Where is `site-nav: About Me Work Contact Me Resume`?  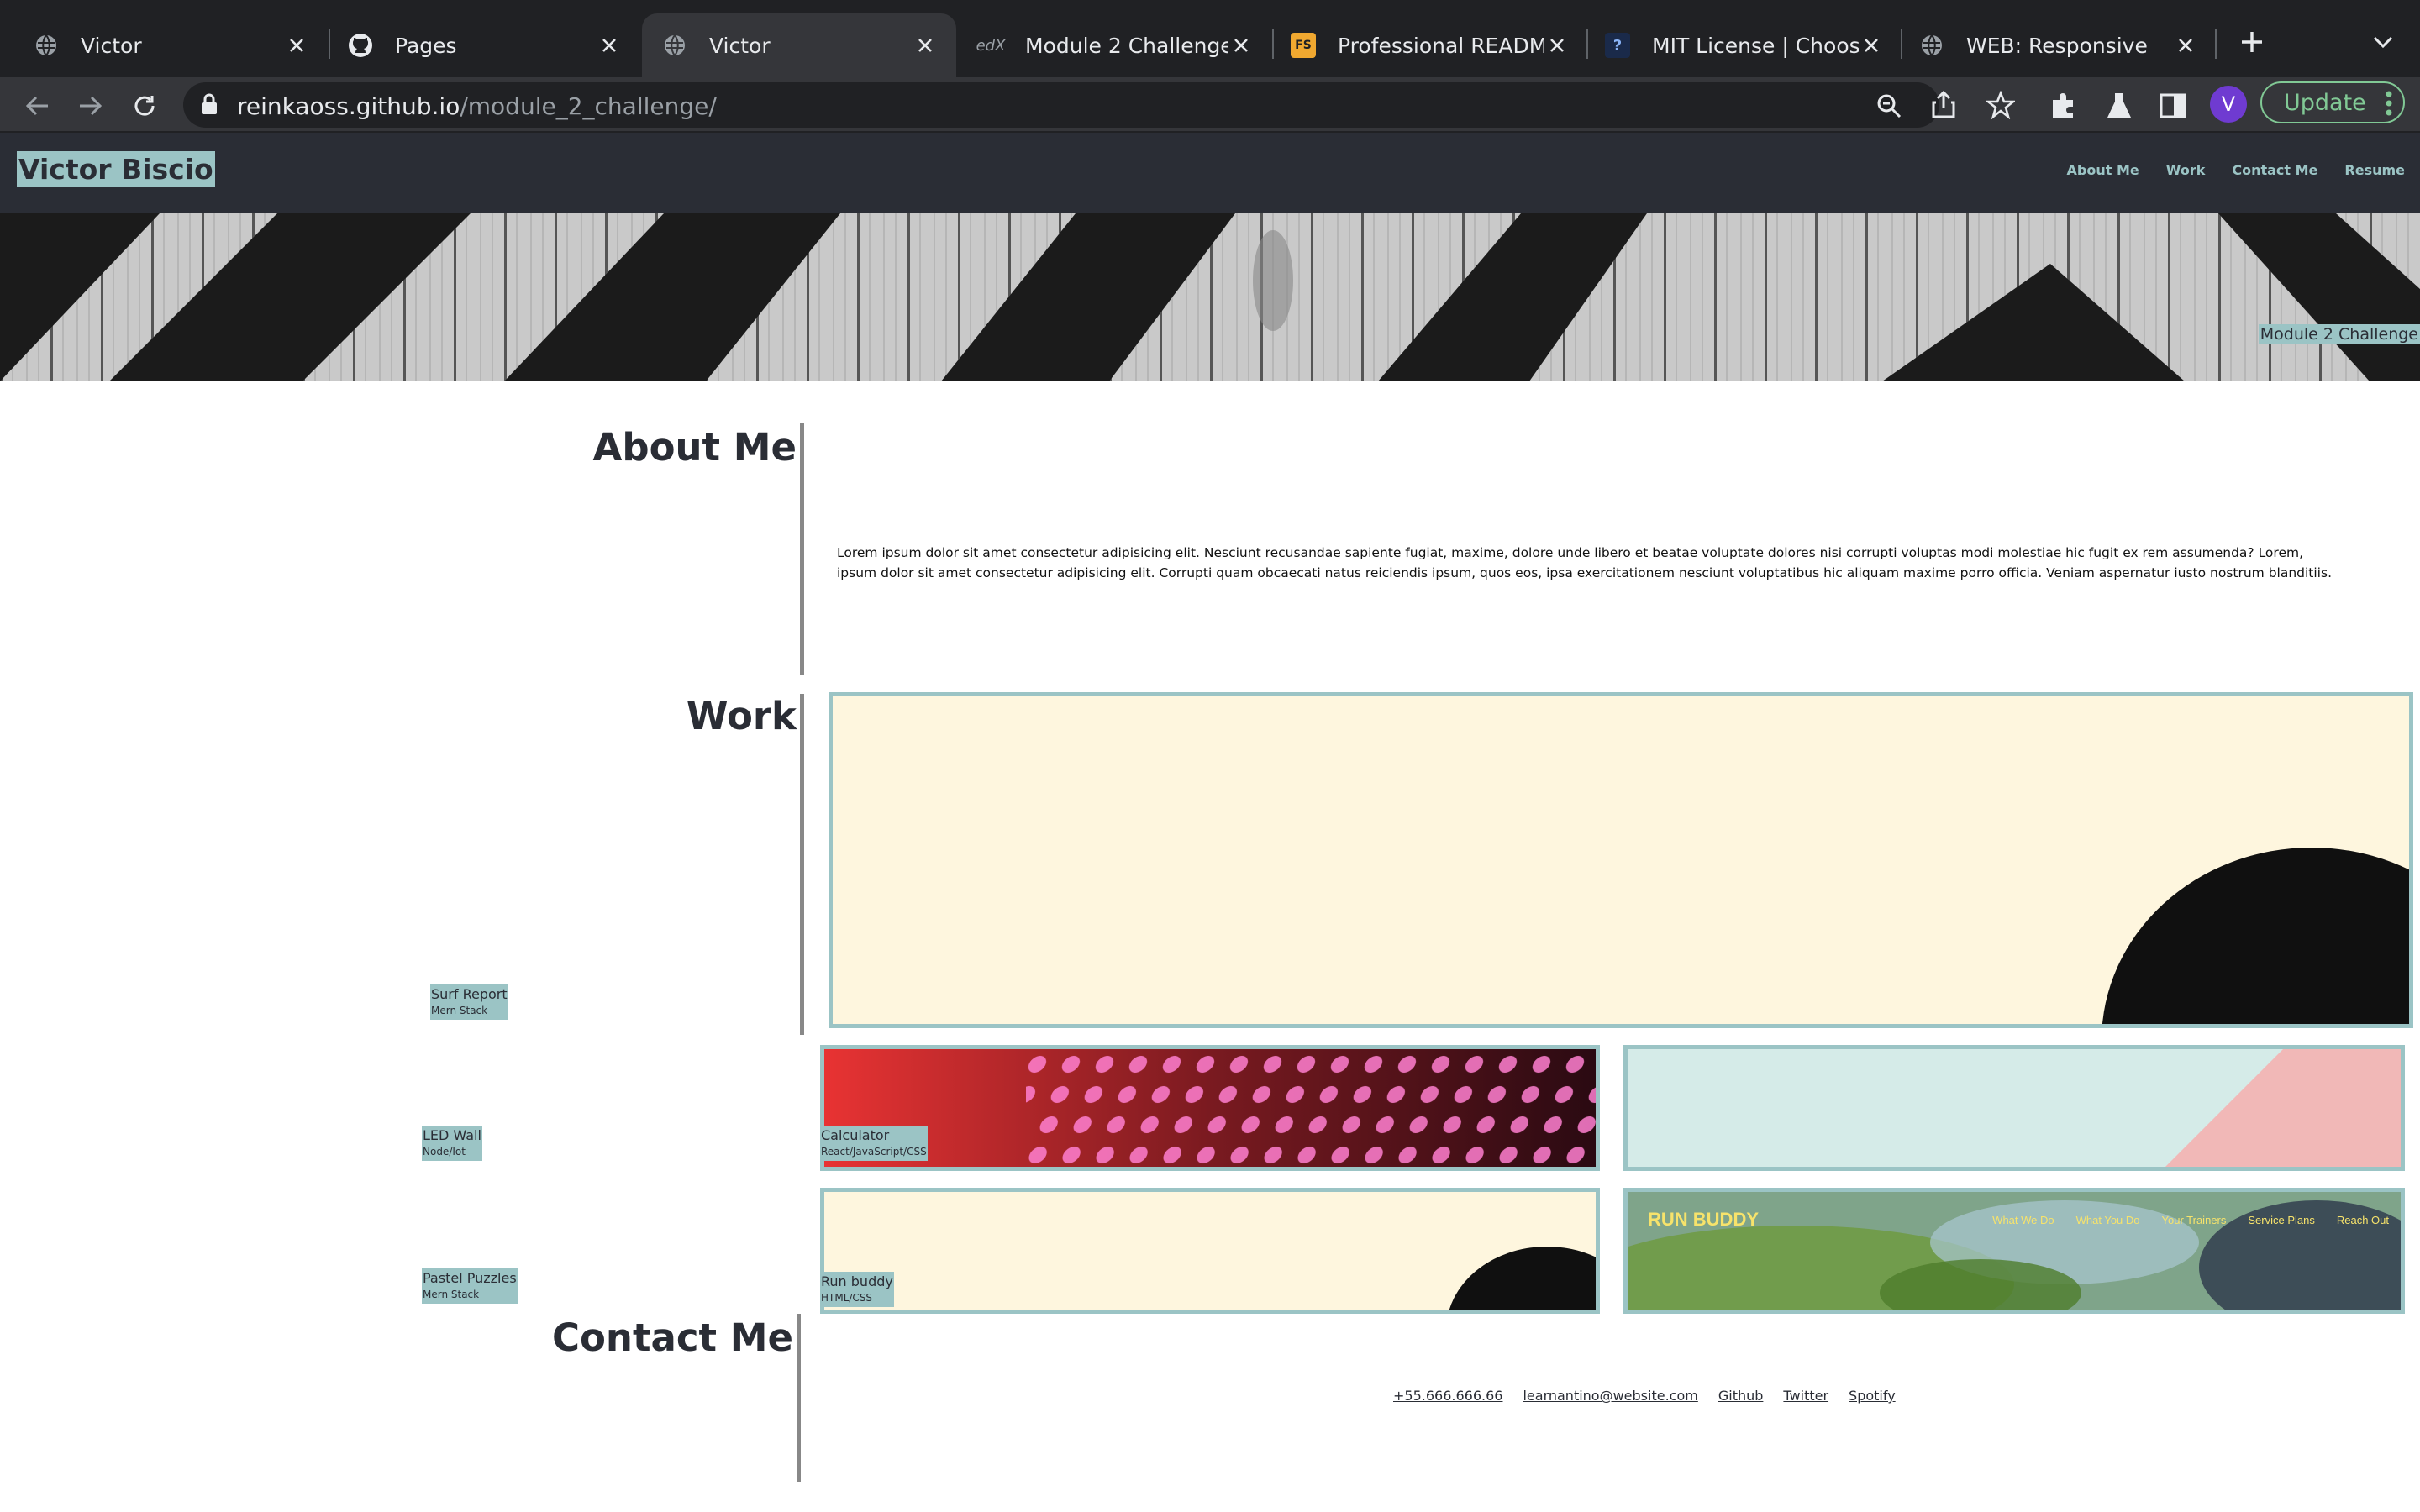
site-nav: About Me Work Contact Me Resume is located at coordinates (2236, 170).